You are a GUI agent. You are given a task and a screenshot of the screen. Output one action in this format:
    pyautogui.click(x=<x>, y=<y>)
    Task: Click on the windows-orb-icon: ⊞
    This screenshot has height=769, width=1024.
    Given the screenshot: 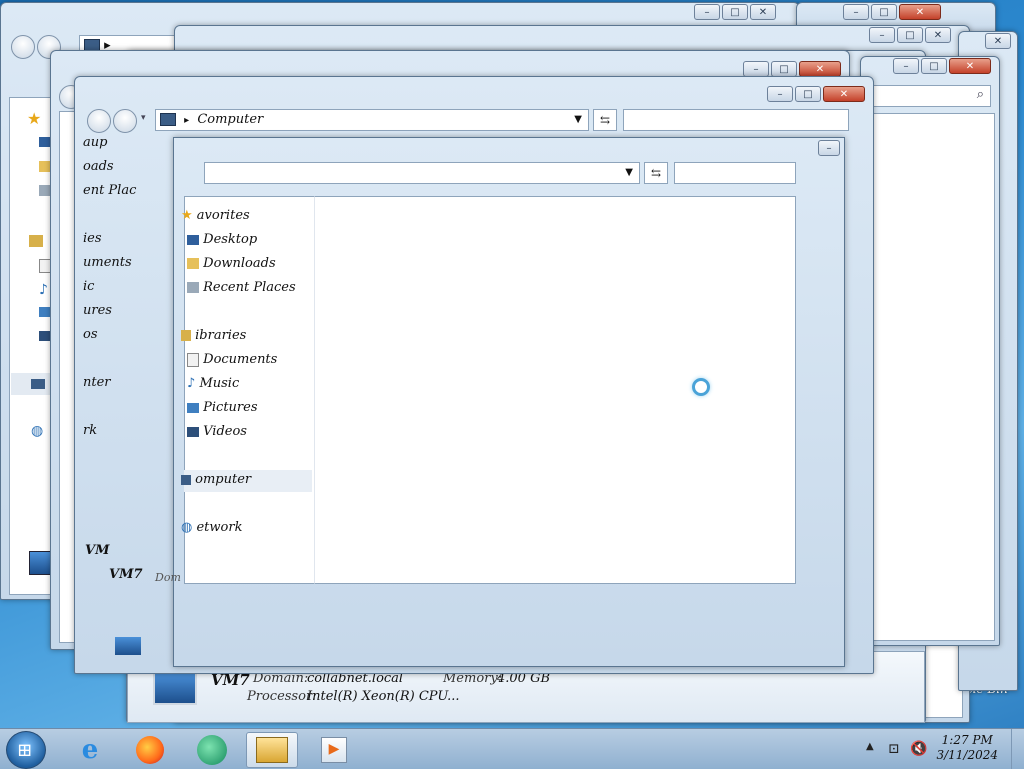 What is the action you would take?
    pyautogui.click(x=25, y=750)
    